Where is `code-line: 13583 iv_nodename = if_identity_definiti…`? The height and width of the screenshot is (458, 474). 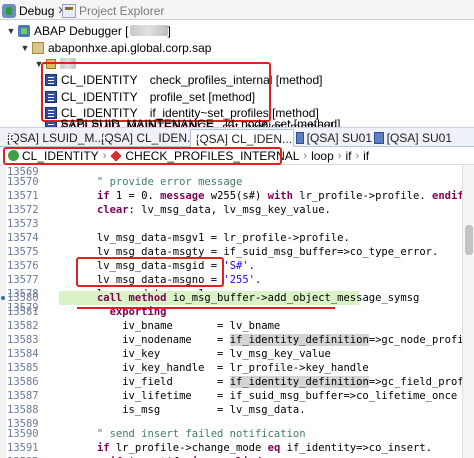 code-line: 13583 iv_nodename = if_identity_definiti… is located at coordinates (237, 340).